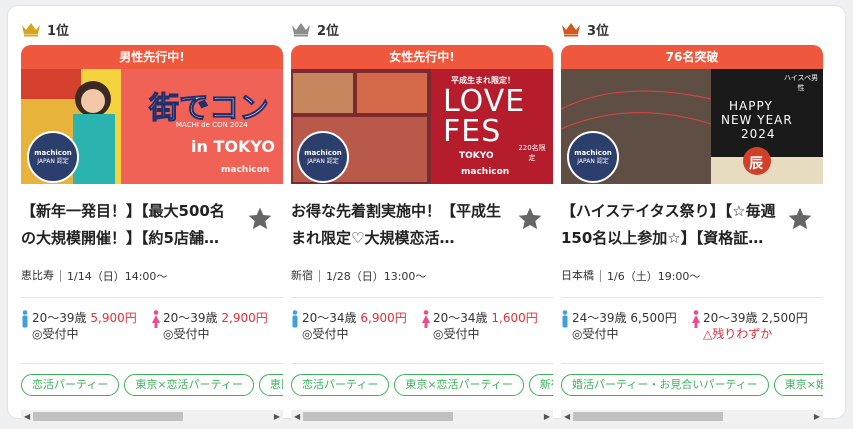 This screenshot has height=429, width=853. I want to click on event-meta: 恵比寿 1/14（日）14:00〜, so click(152, 276).